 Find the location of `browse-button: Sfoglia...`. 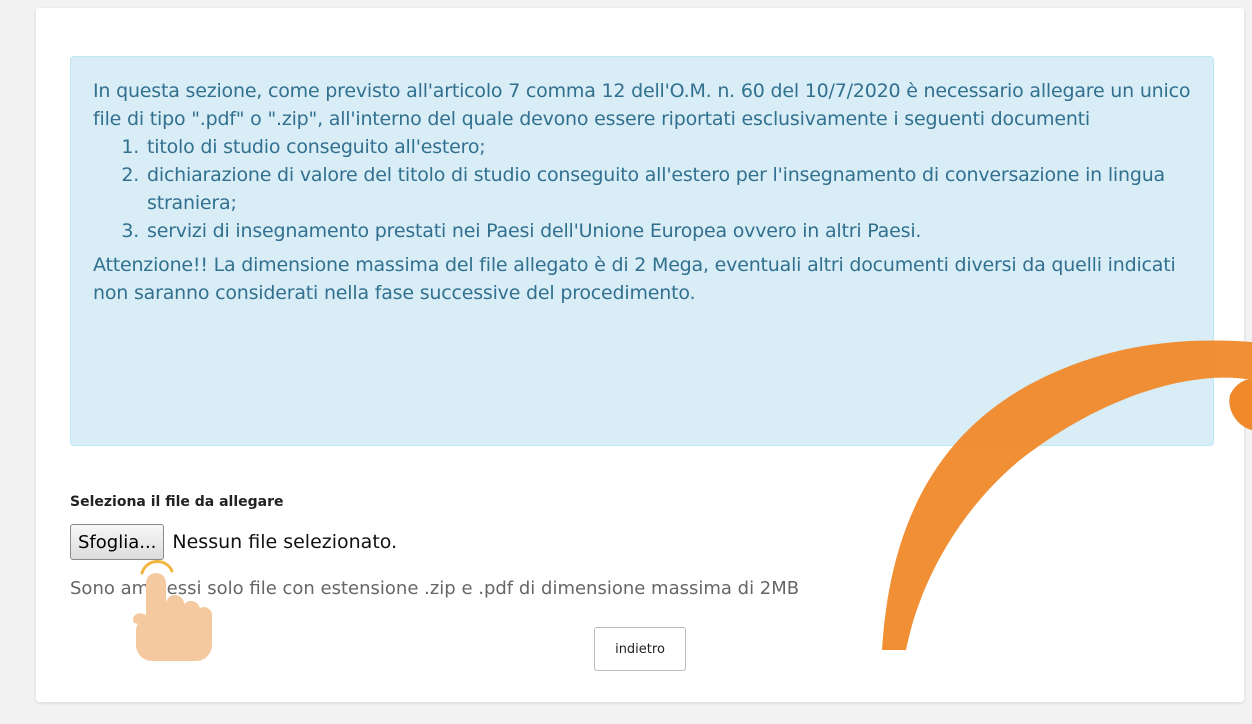

browse-button: Sfoglia... is located at coordinates (117, 542).